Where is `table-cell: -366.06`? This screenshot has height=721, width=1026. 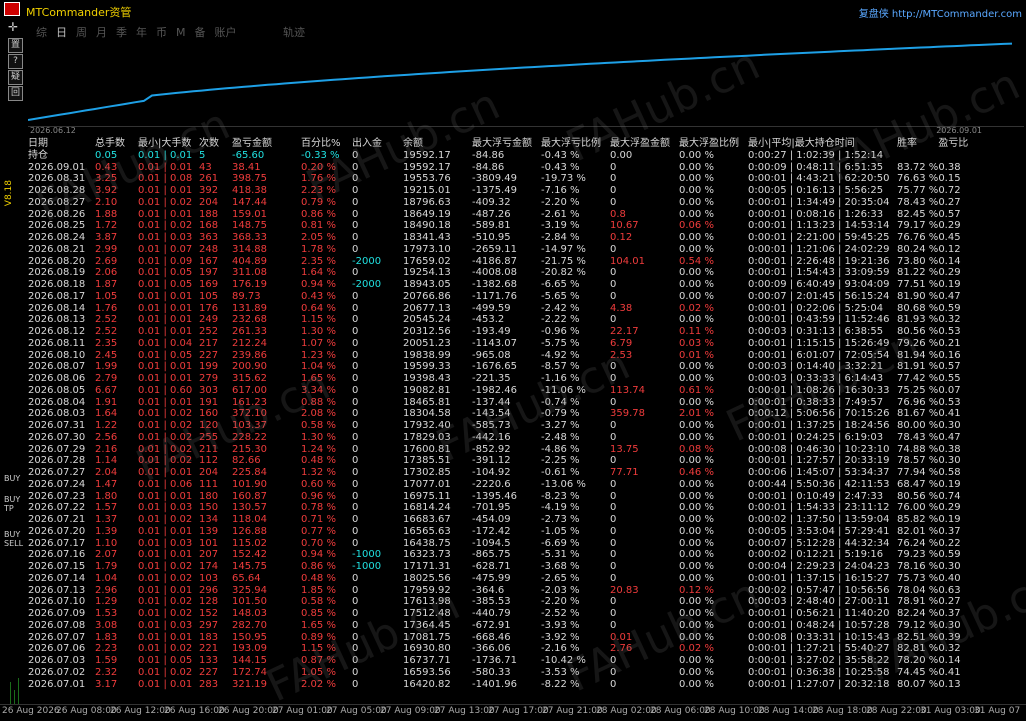
table-cell: -366.06 is located at coordinates (491, 649).